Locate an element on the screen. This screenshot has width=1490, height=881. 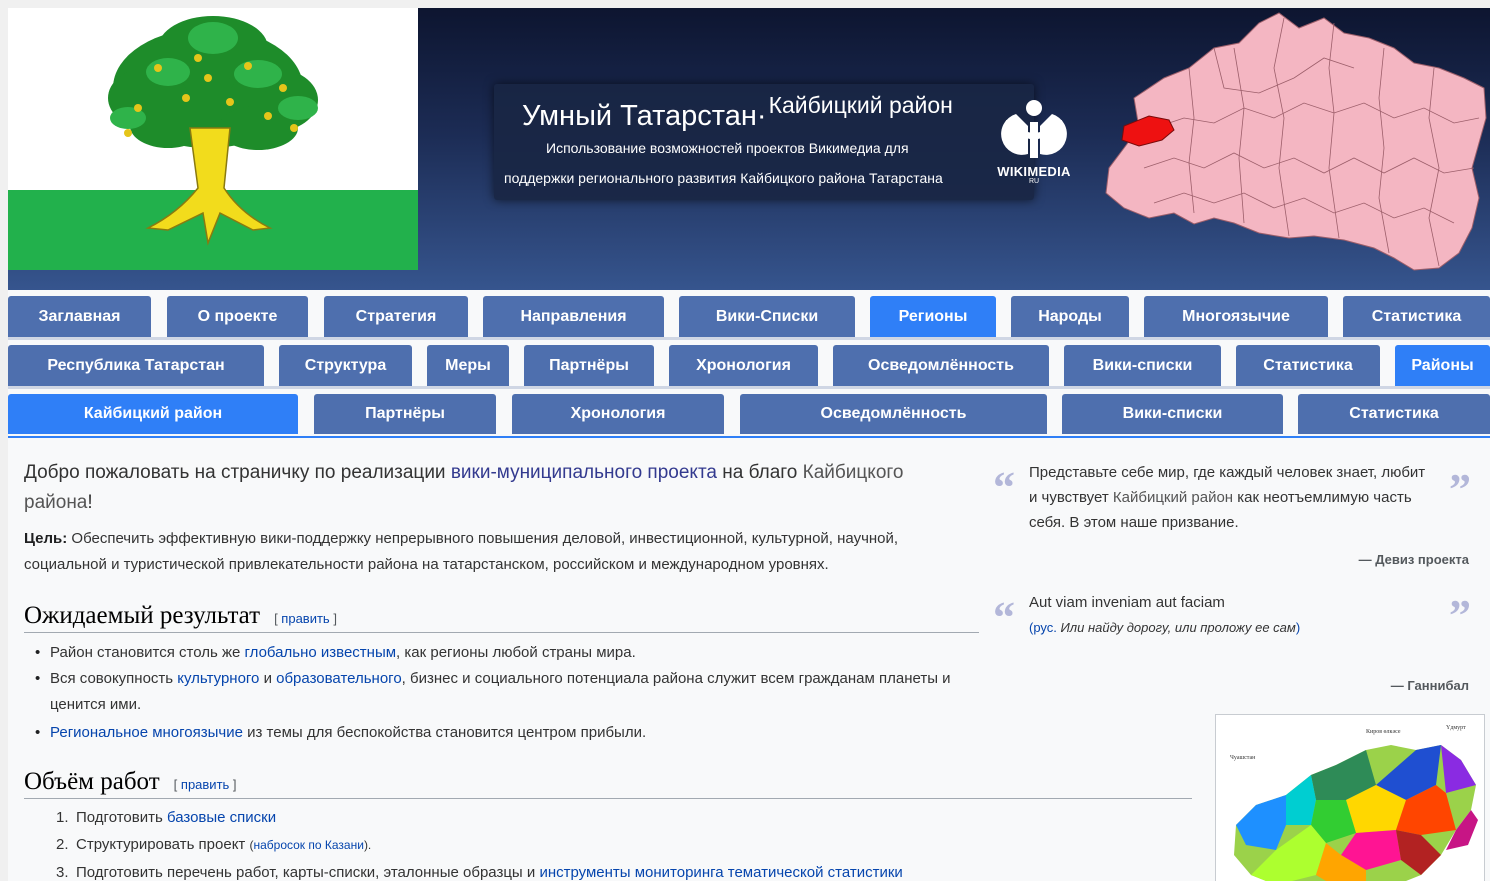
edit-section-2: [ править ] is located at coordinates (205, 784).